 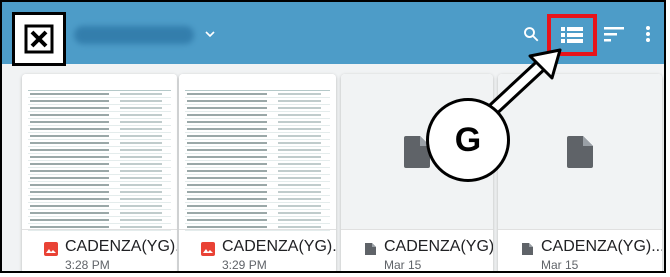 I want to click on x-box-badge, so click(x=39, y=39).